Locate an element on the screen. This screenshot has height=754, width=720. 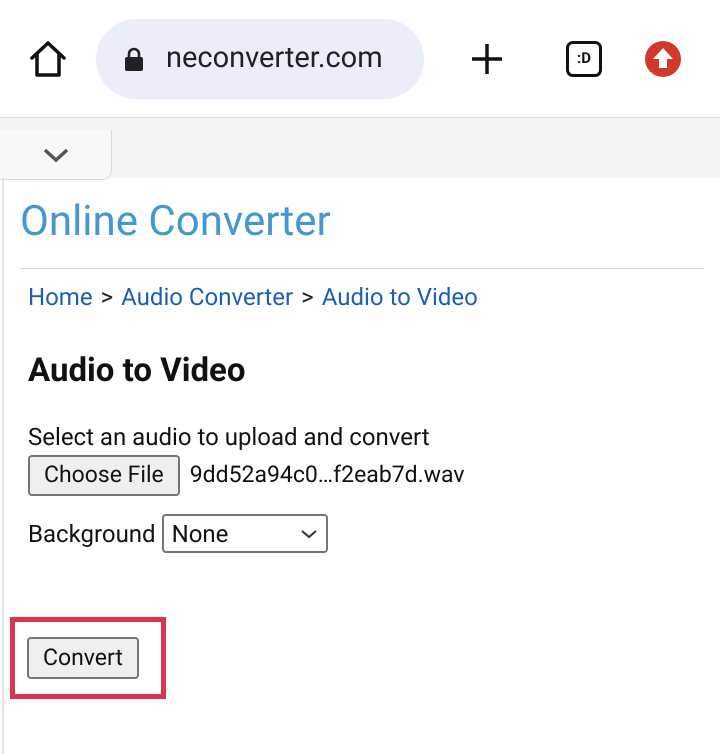
breadcrumb-link: Home is located at coordinates (60, 297).